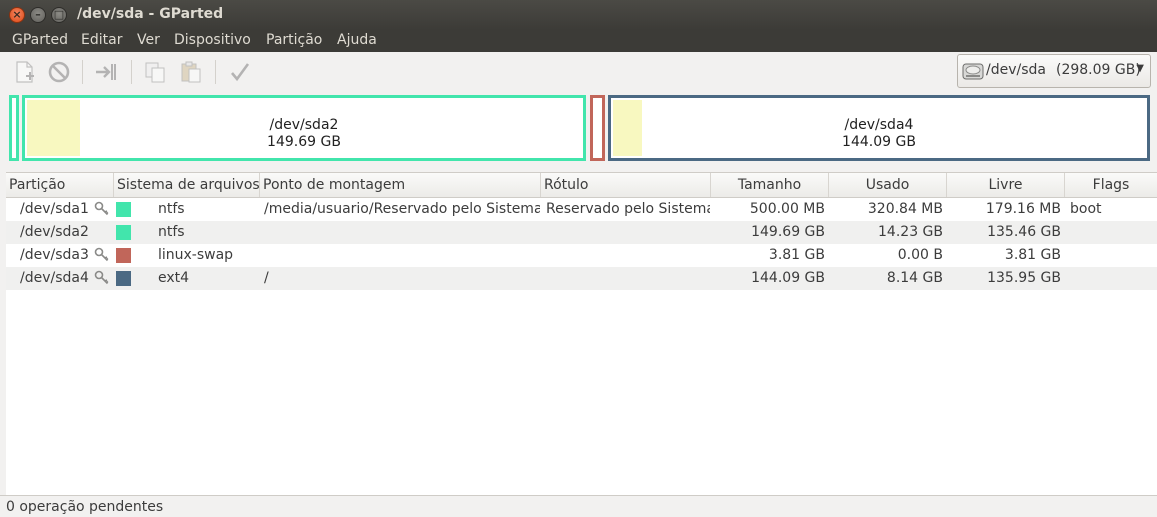 The image size is (1157, 517). What do you see at coordinates (787, 209) in the screenshot?
I see `cell-size: 500.00 MB` at bounding box center [787, 209].